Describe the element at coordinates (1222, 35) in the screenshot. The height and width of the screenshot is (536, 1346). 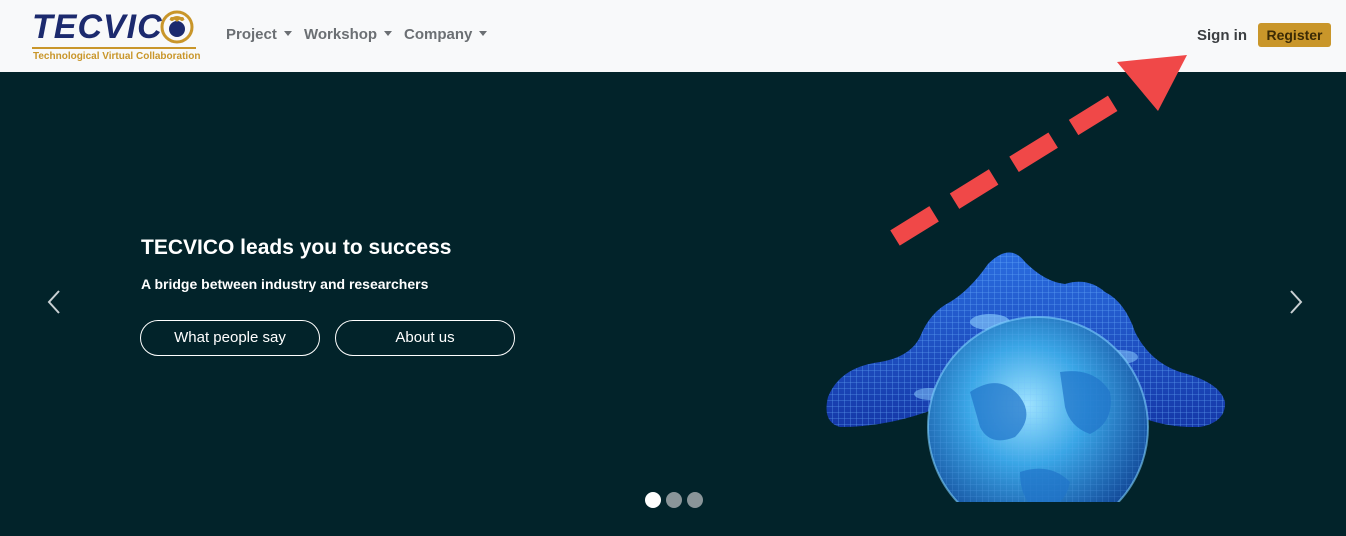
I see `sign-in-link: Sign in` at that location.